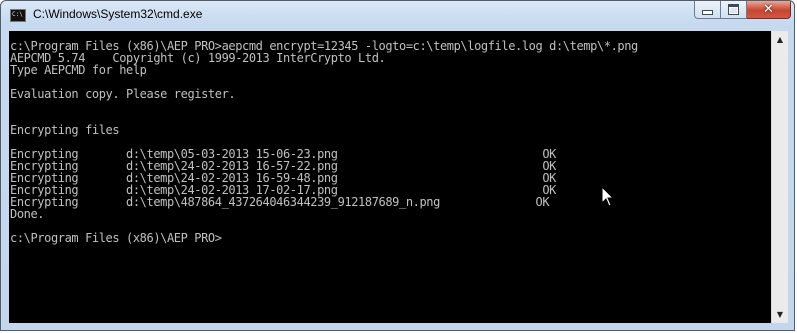 Image resolution: width=797 pixels, height=333 pixels. What do you see at coordinates (397, 16) in the screenshot?
I see `title-bar: C:\ C:\Windows\System32\cmd.exe ✕` at bounding box center [397, 16].